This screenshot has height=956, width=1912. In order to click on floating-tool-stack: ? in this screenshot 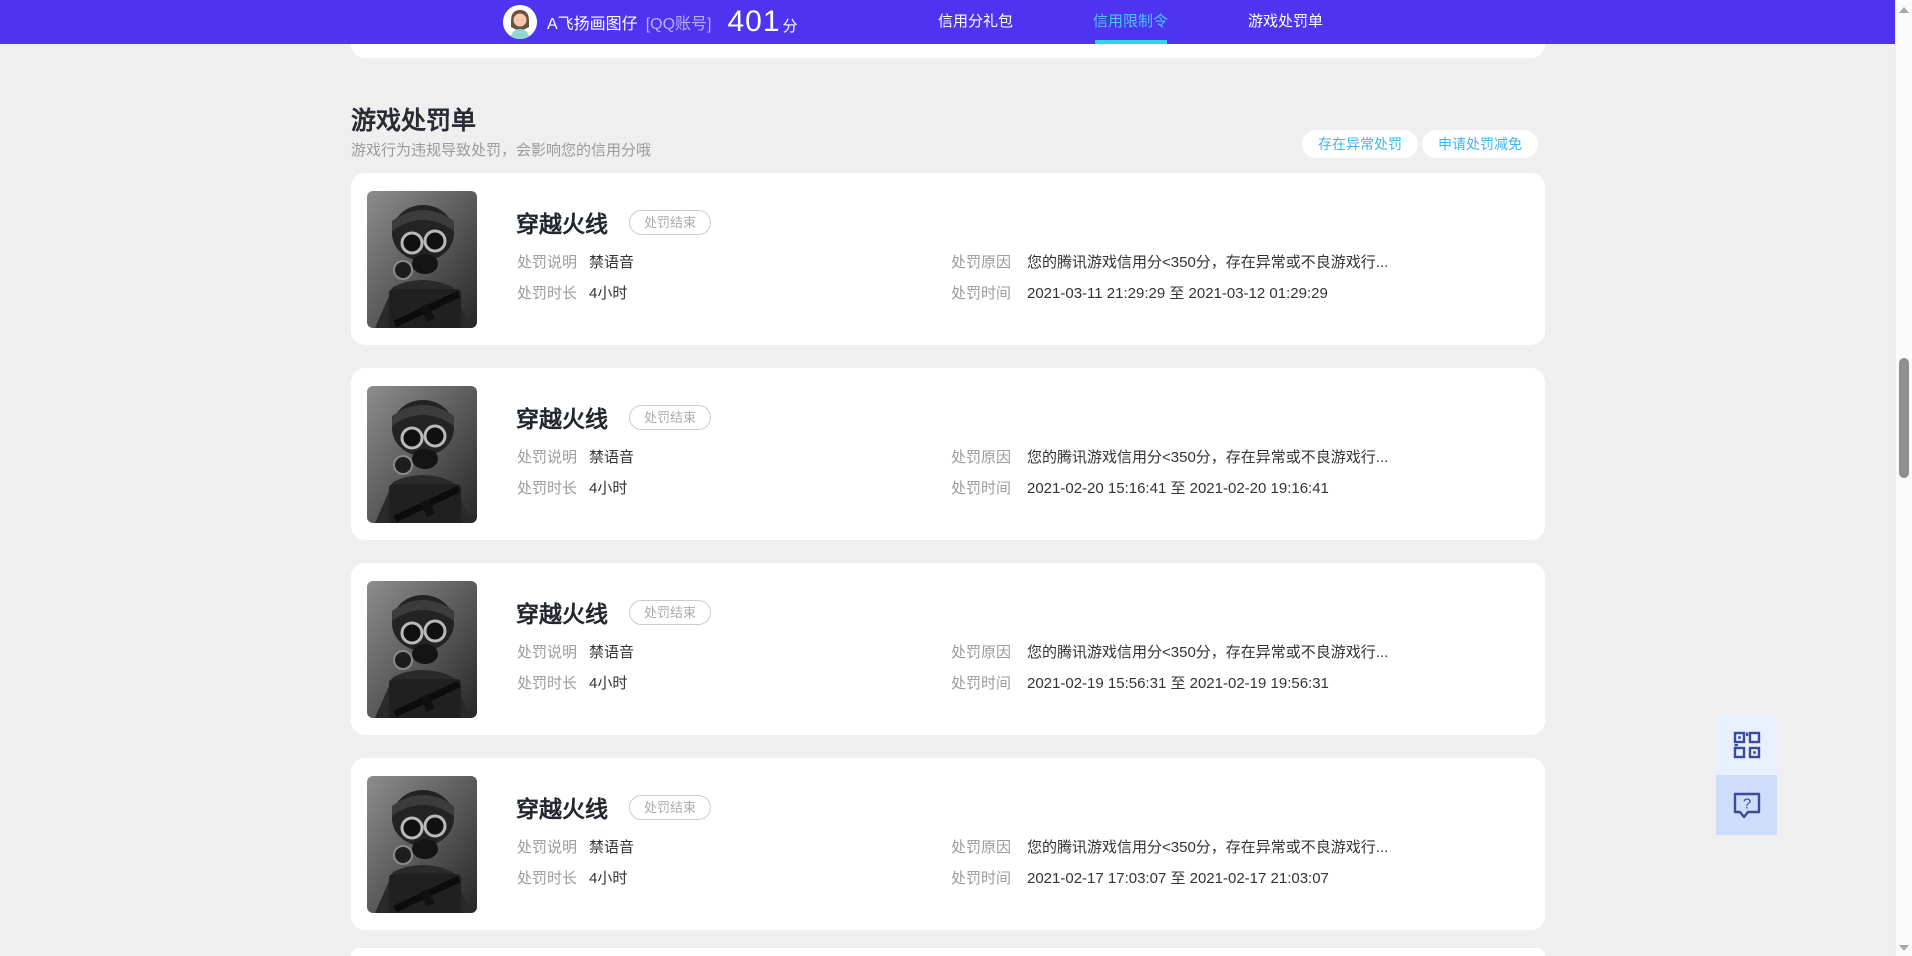, I will do `click(1746, 775)`.